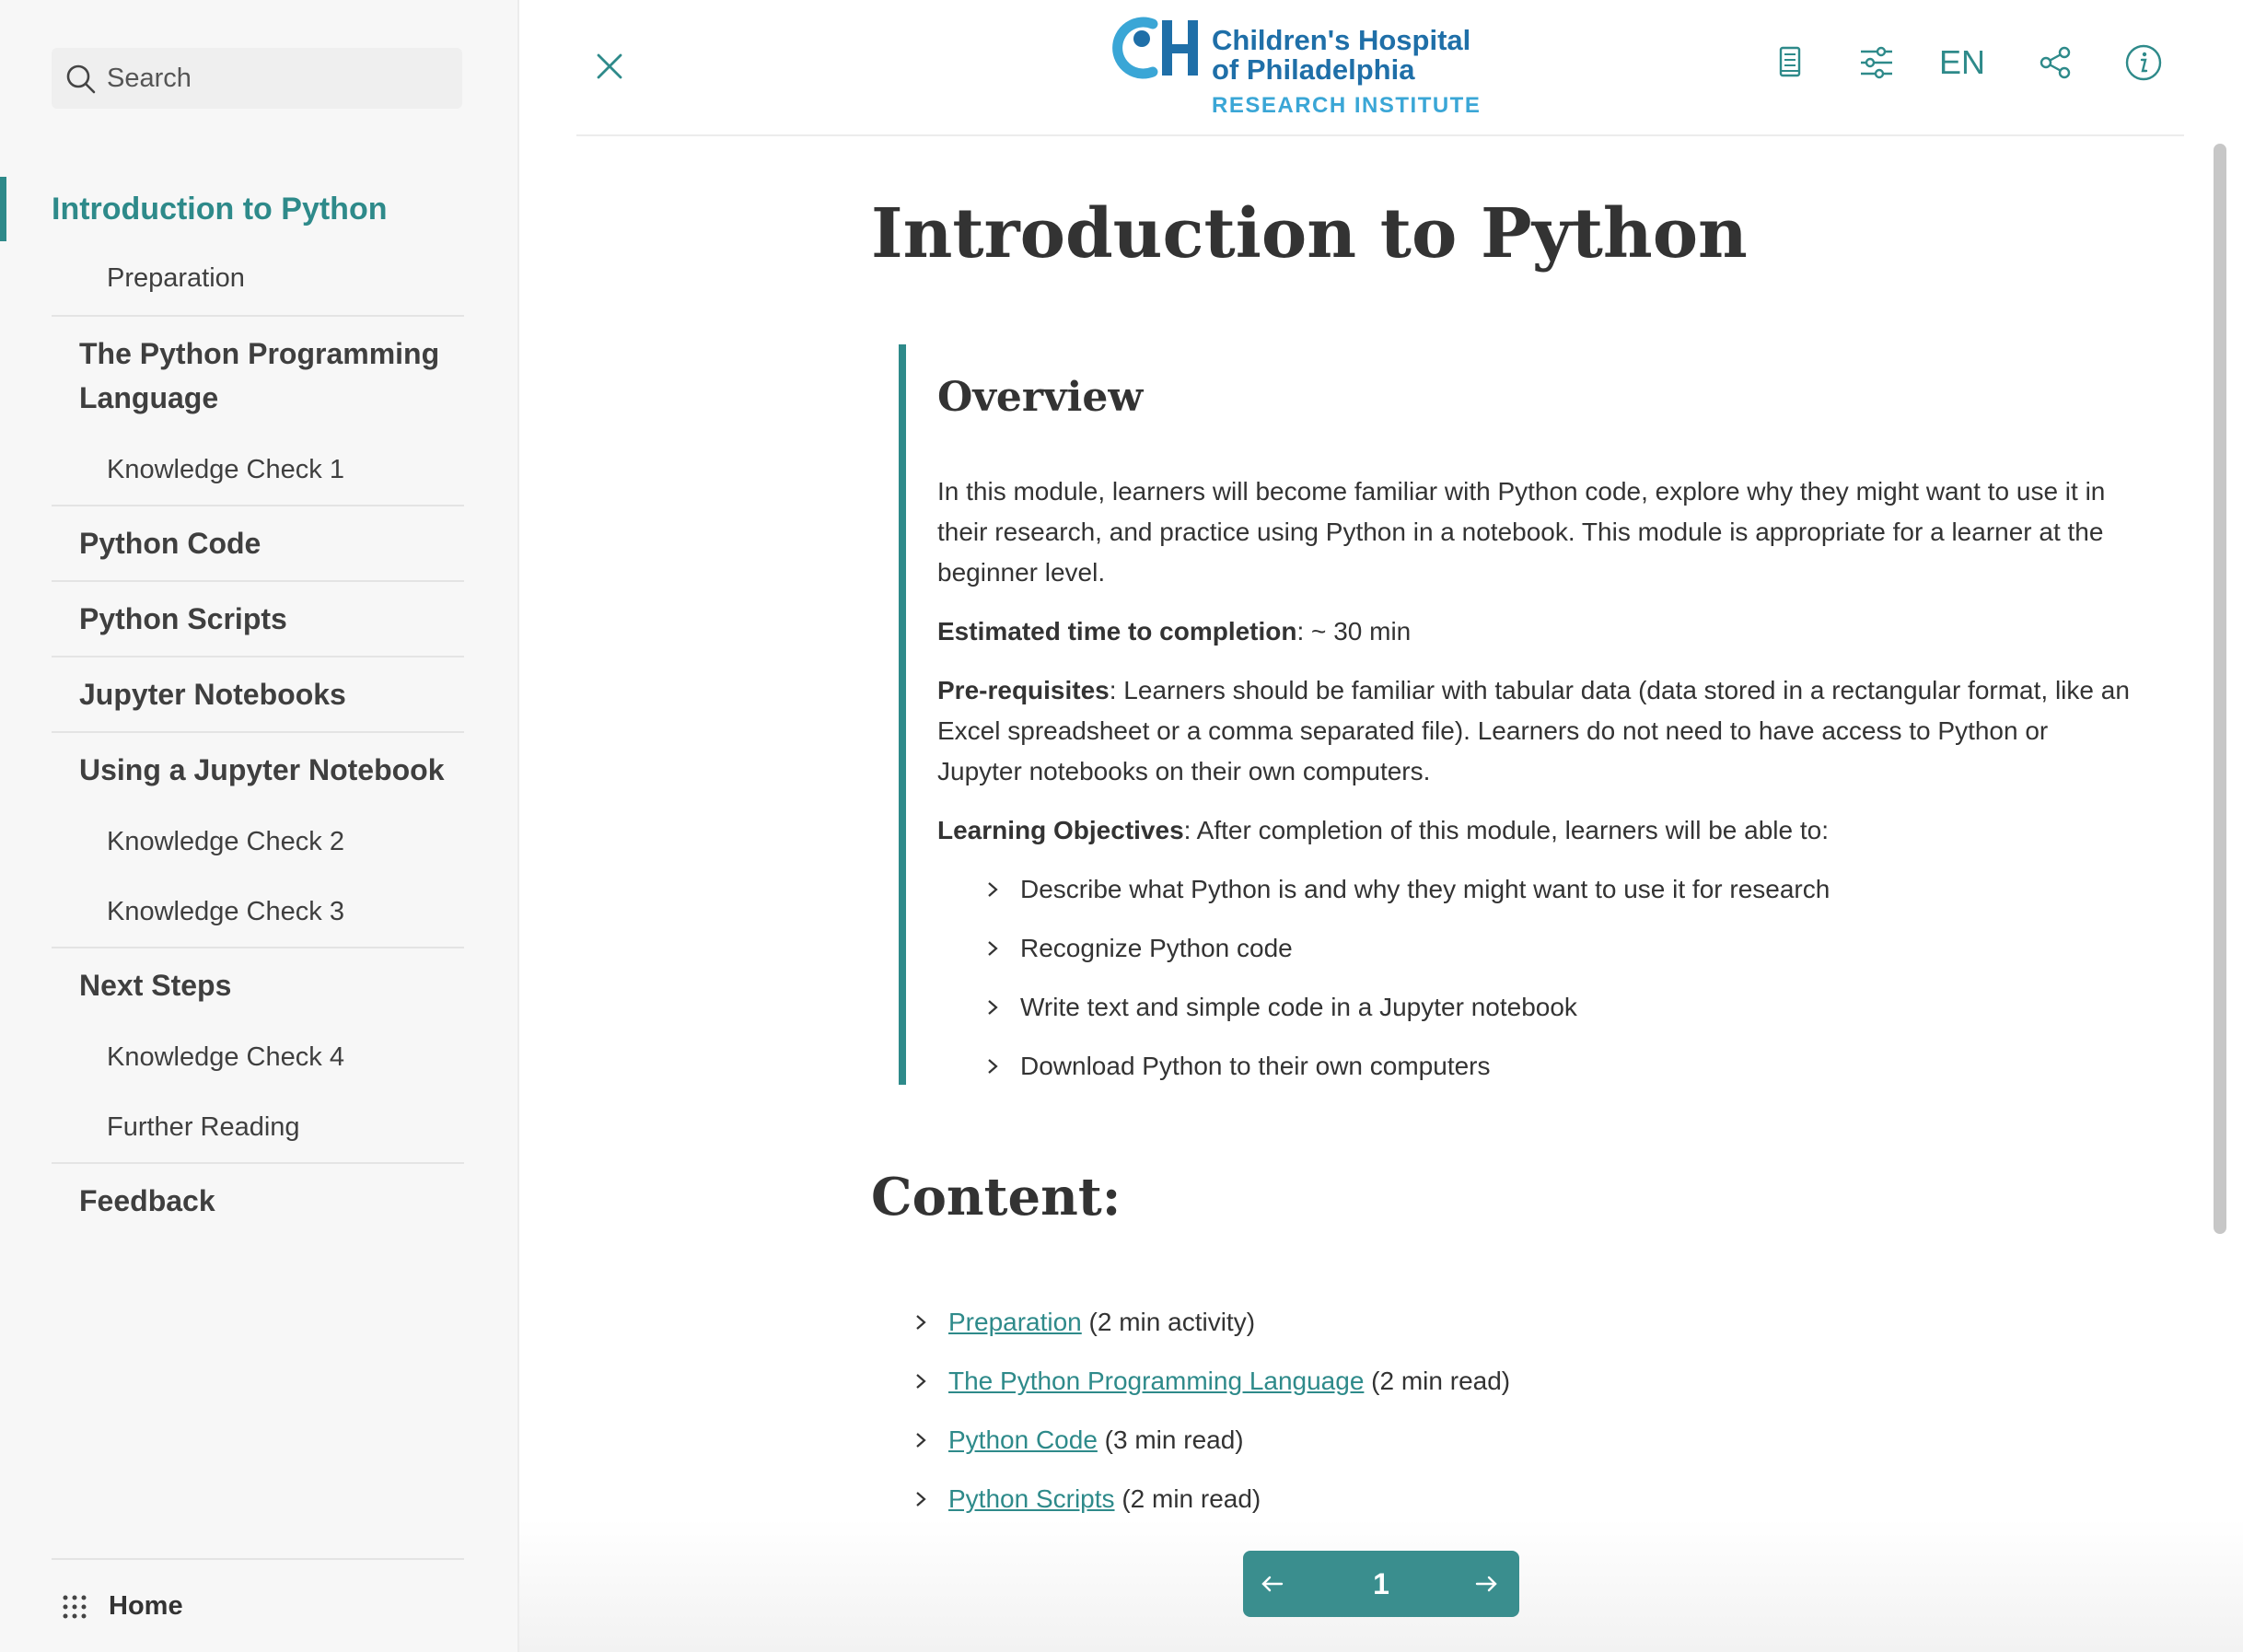 This screenshot has width=2243, height=1652. I want to click on search-input, so click(277, 78).